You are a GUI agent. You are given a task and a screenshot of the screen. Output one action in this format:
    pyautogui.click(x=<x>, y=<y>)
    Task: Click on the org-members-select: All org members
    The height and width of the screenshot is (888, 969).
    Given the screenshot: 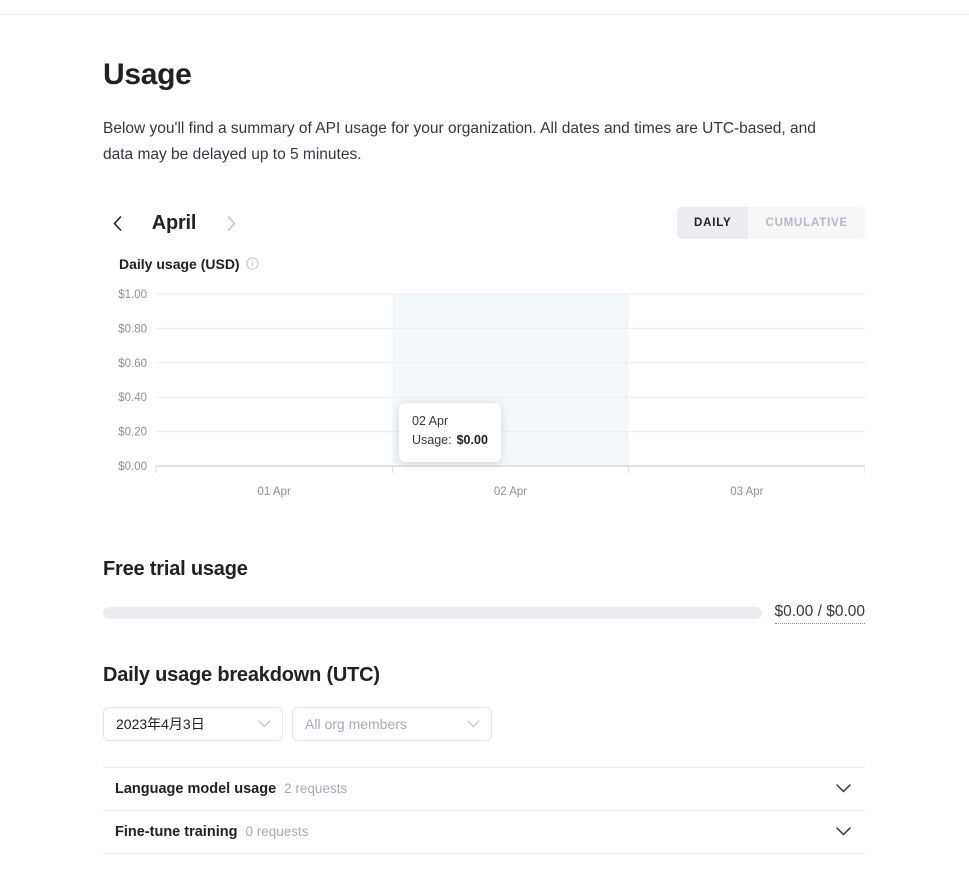 What is the action you would take?
    pyautogui.click(x=392, y=723)
    